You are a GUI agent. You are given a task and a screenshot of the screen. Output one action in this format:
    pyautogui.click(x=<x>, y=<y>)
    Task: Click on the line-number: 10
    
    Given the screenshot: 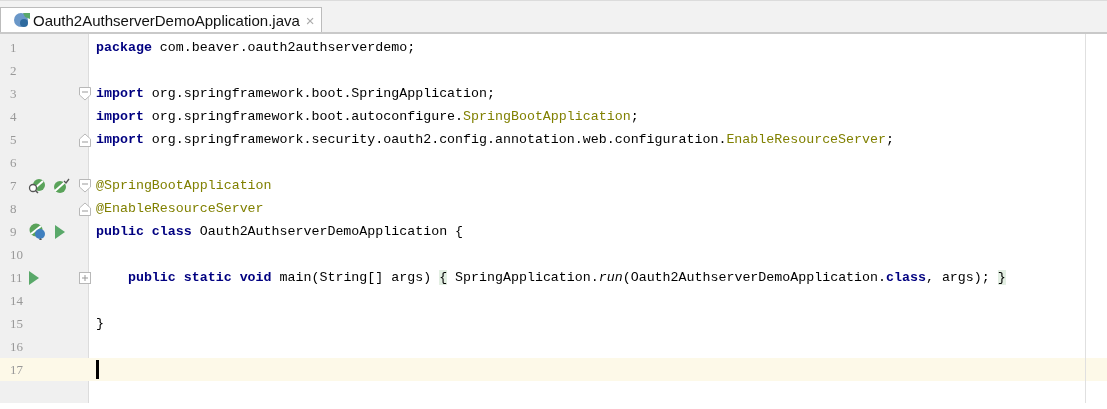 What is the action you would take?
    pyautogui.click(x=16, y=254)
    